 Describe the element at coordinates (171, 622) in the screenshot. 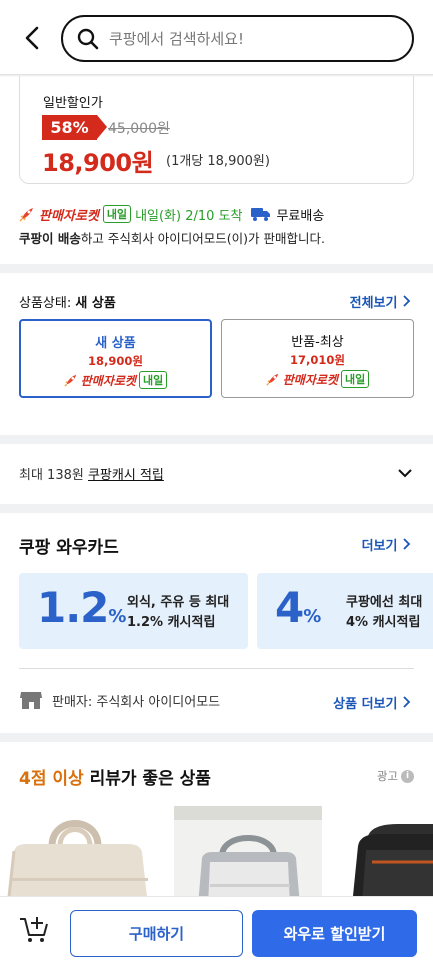

I see `promo-line2: 1.2% 캐시적립` at that location.